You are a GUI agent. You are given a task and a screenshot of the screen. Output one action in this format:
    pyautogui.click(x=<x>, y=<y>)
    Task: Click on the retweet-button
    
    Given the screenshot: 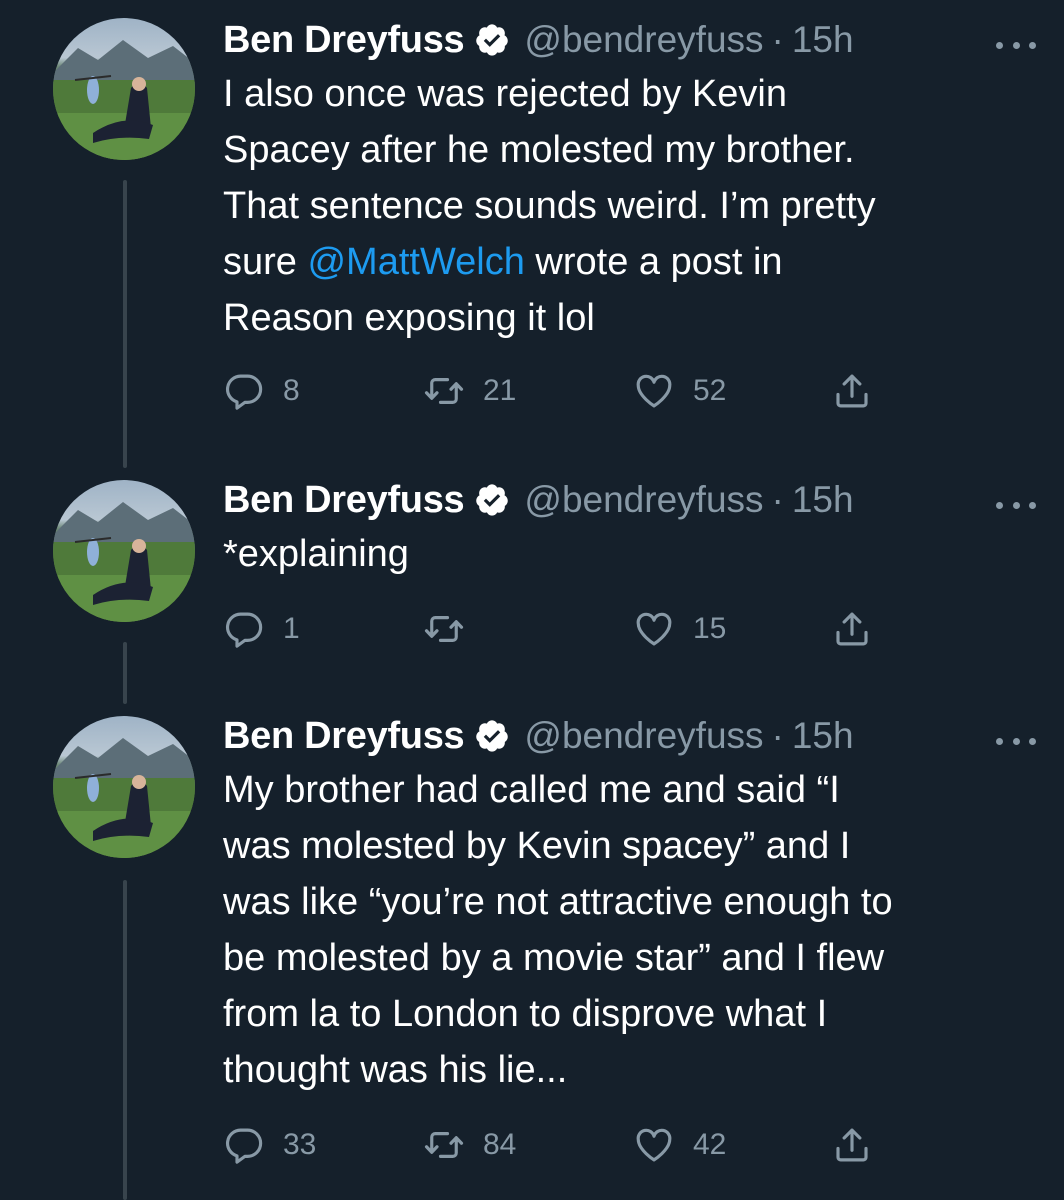 What is the action you would take?
    pyautogui.click(x=453, y=629)
    